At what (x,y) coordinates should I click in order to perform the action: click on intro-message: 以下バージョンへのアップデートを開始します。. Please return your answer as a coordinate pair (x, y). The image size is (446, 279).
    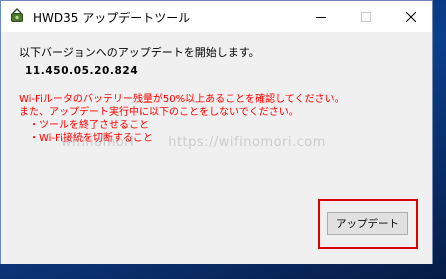
    Looking at the image, I should click on (139, 52).